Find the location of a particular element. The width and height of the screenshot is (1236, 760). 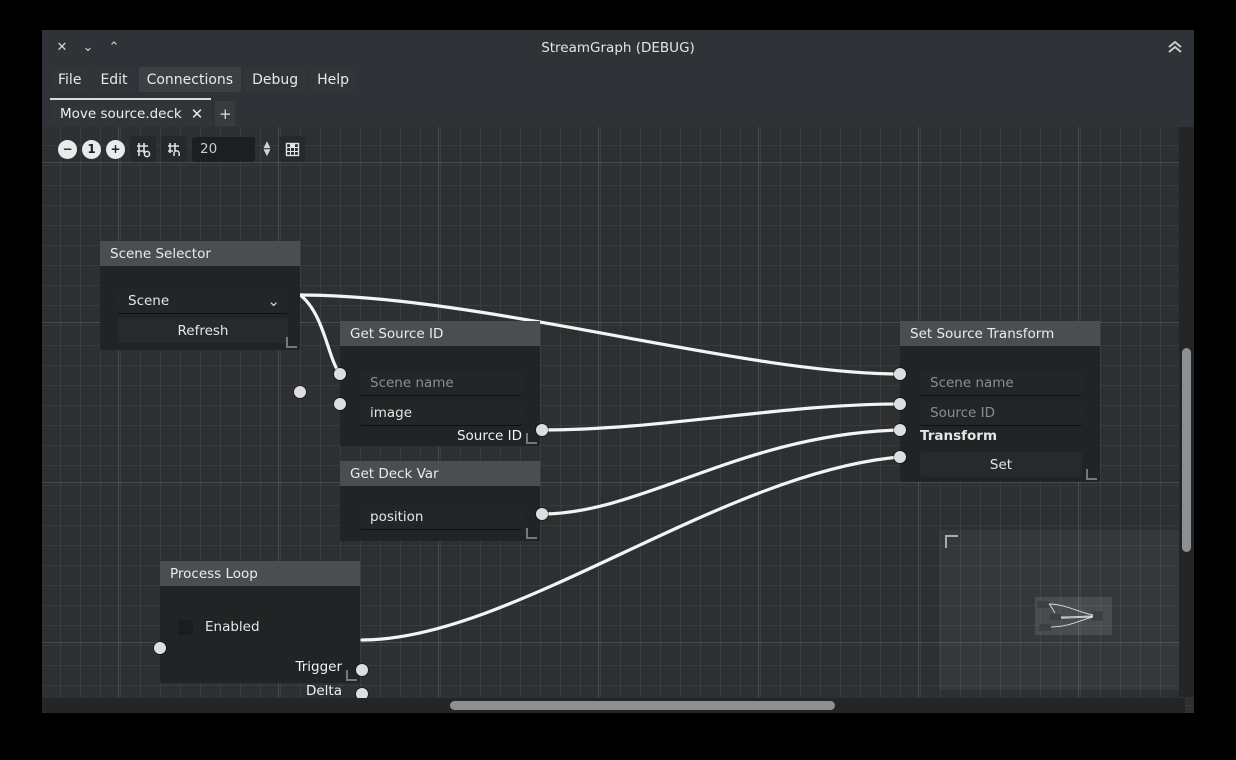

source-id-output-label: Source ID is located at coordinates (489, 436).